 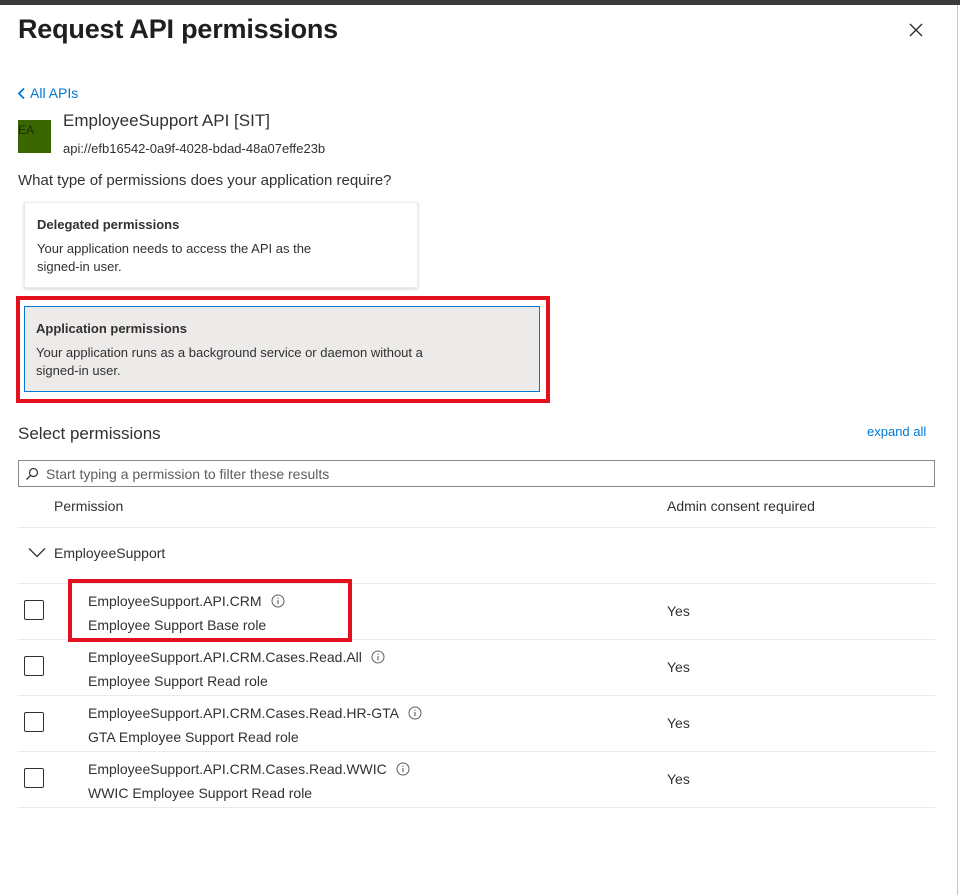 I want to click on permission-name-wrap: EmployeeSupport.API.CRM.Cases.Read.All, so click(x=236, y=657).